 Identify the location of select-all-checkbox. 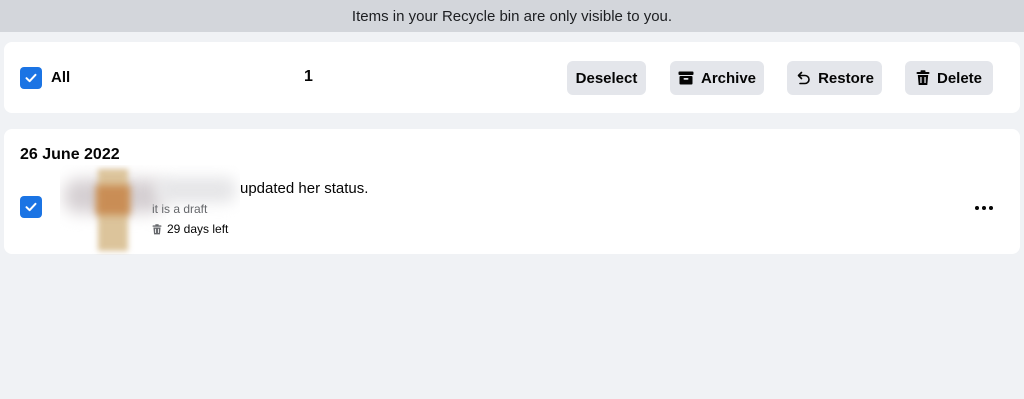
(31, 78).